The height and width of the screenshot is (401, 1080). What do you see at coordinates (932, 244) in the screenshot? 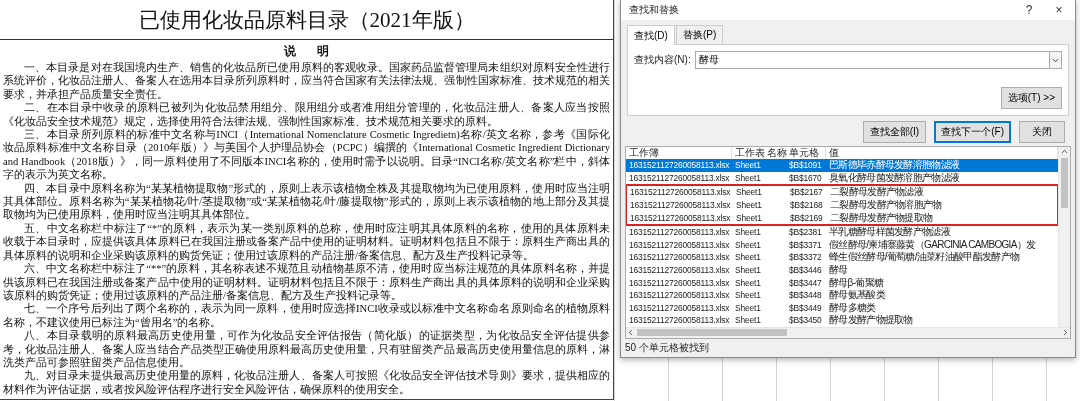
I see `value-cell-text: 假丝酵母/柬埔寨藤黄（GARCINIA CAMBOGIA）发` at bounding box center [932, 244].